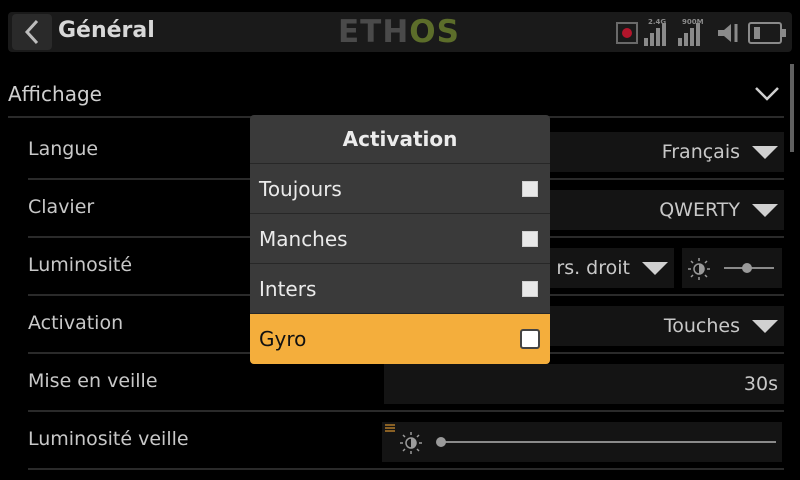 The image size is (800, 480). What do you see at coordinates (283, 339) in the screenshot?
I see `option-label: Gyro` at bounding box center [283, 339].